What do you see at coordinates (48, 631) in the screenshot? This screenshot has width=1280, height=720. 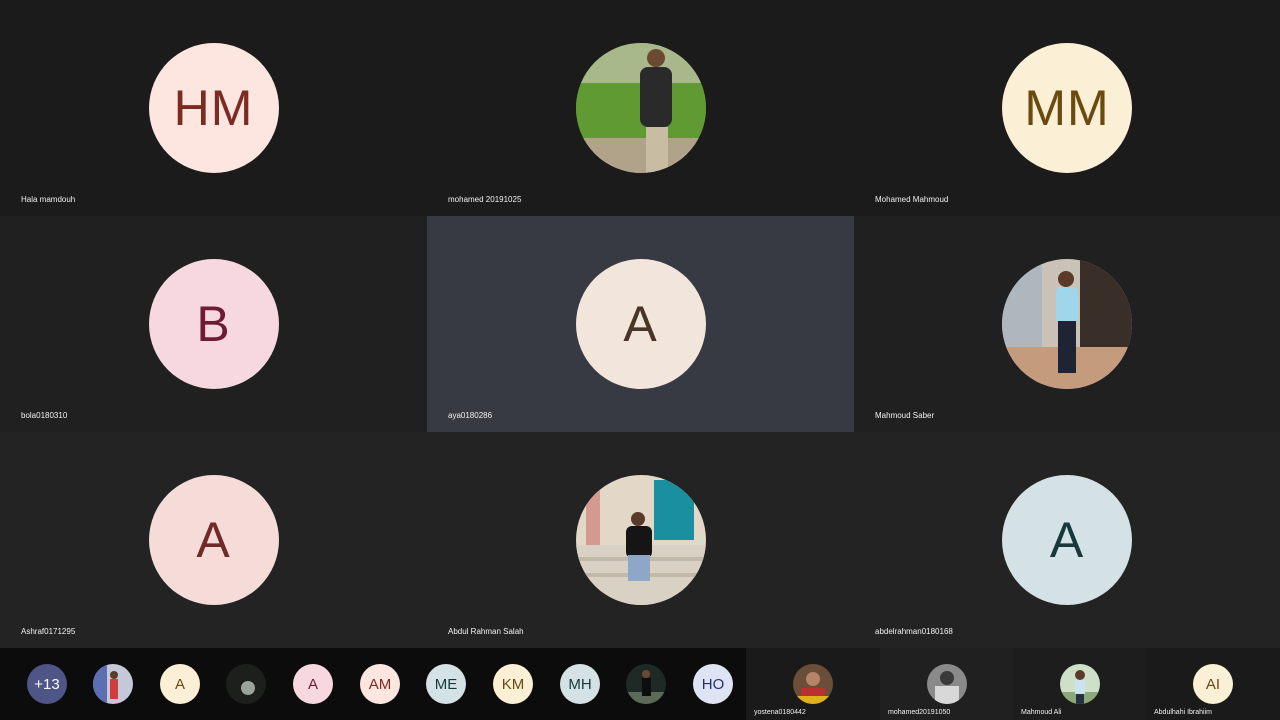 I see `participant-name: Ashraf0171295` at bounding box center [48, 631].